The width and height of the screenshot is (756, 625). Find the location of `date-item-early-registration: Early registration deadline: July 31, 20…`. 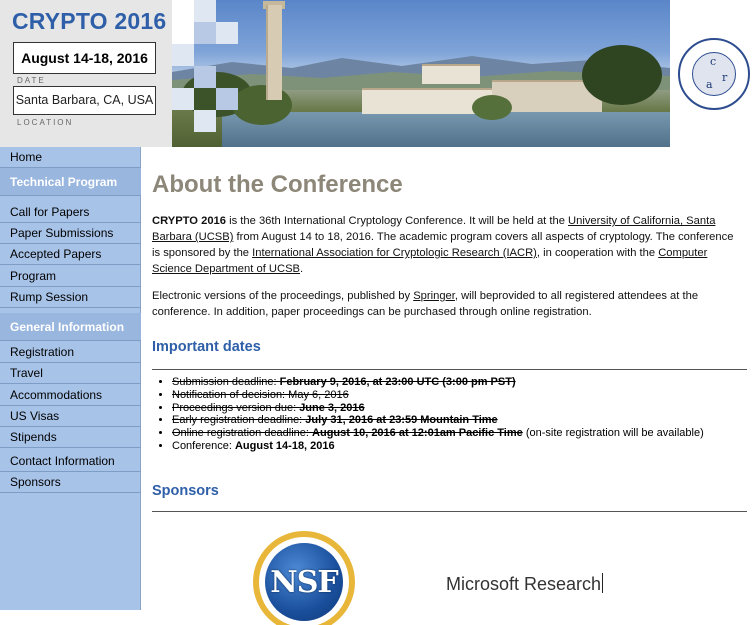

date-item-early-registration: Early registration deadline: July 31, 20… is located at coordinates (457, 420).